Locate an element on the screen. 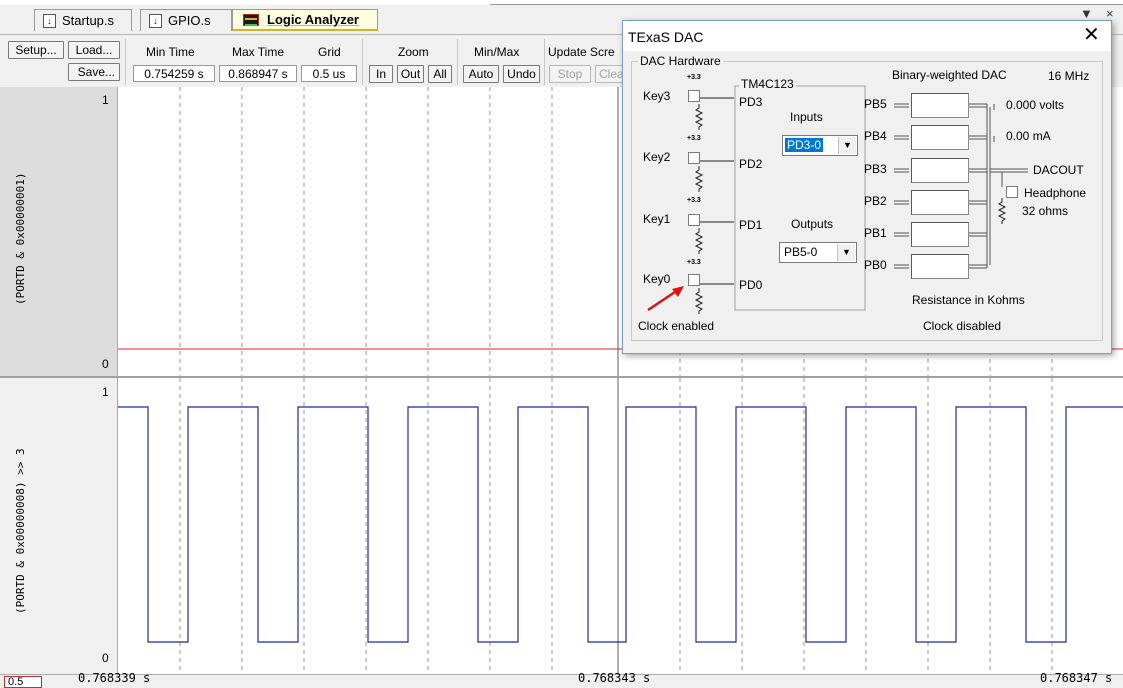  time-label-right: 0.768347 s is located at coordinates (1076, 678).